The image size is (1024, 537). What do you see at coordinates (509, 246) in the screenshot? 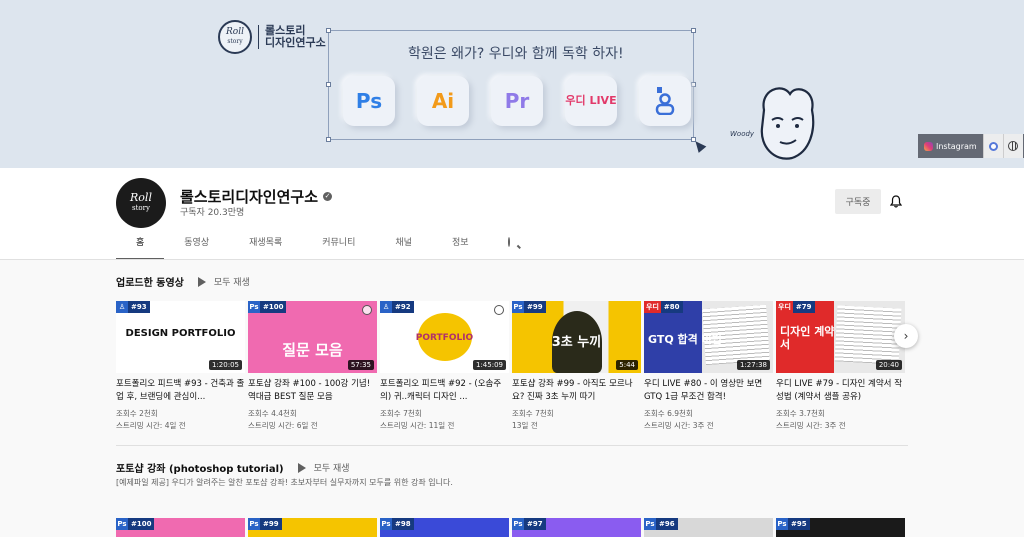
I see `tab-search` at bounding box center [509, 246].